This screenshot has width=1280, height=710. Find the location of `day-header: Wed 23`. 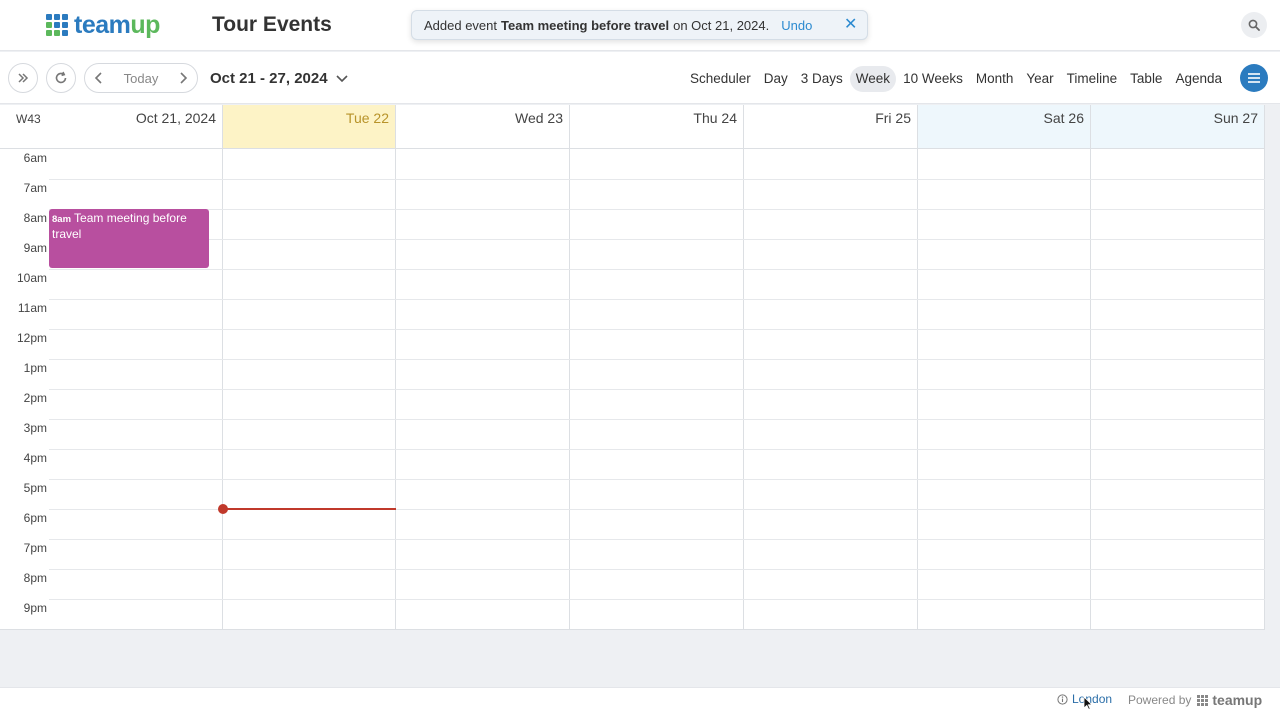

day-header: Wed 23 is located at coordinates (482, 127).